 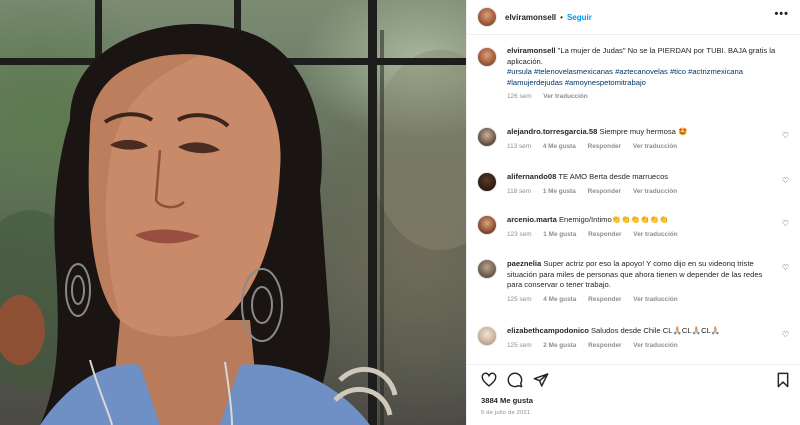 What do you see at coordinates (507, 400) in the screenshot?
I see `post-like-count: 3884 Me gusta` at bounding box center [507, 400].